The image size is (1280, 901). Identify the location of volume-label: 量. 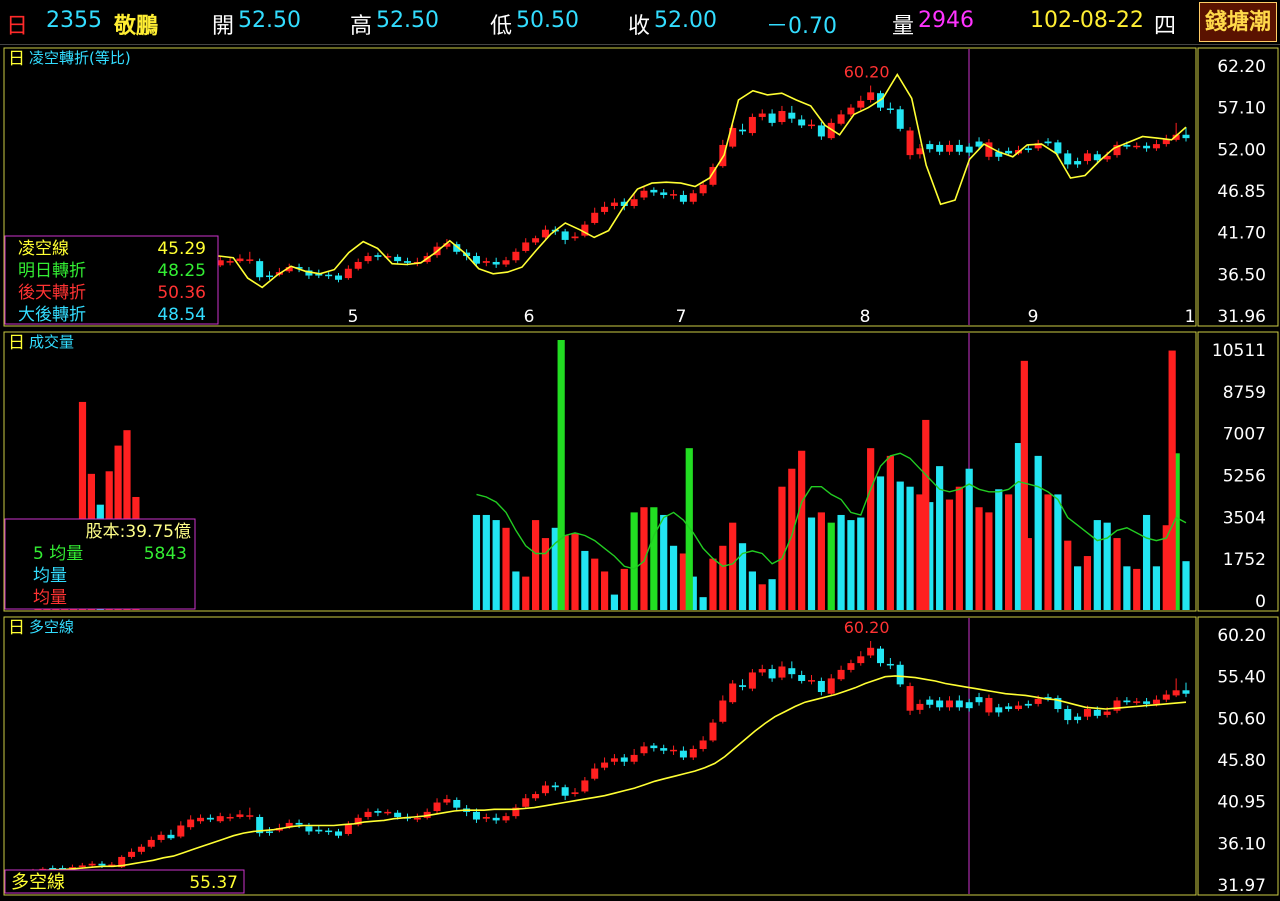
(903, 26).